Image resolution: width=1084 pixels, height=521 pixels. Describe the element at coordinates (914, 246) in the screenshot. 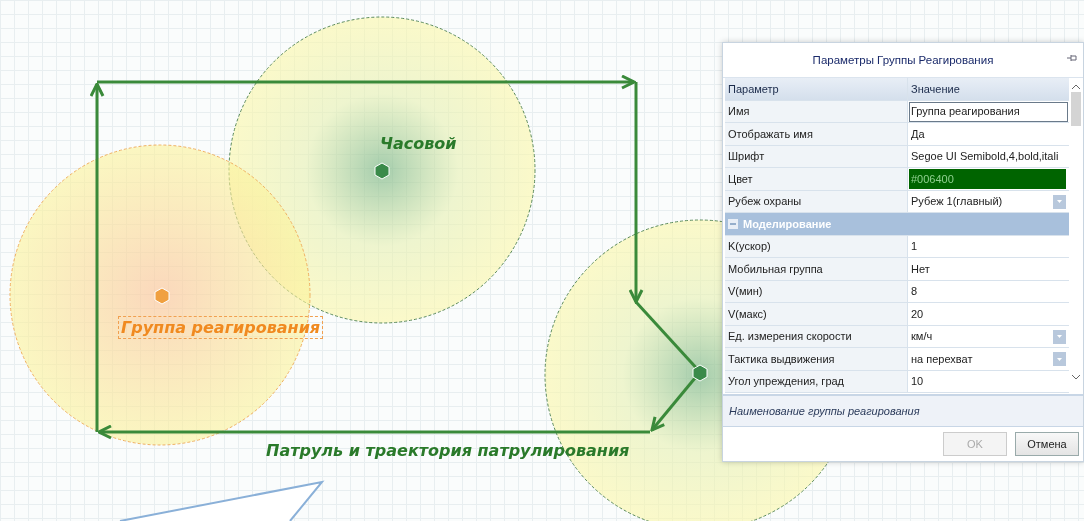

I see `property-value: 1` at that location.